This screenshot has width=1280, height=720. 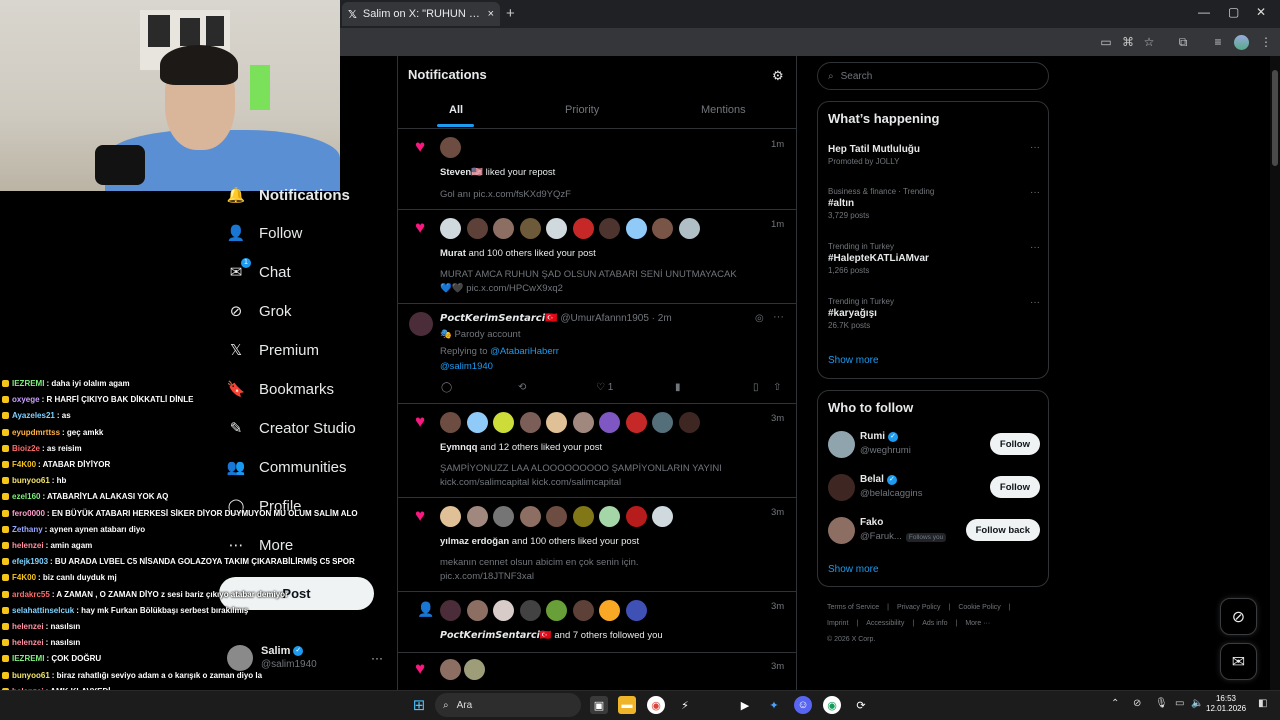 What do you see at coordinates (26, 399) in the screenshot?
I see `chat-username: oxyege` at bounding box center [26, 399].